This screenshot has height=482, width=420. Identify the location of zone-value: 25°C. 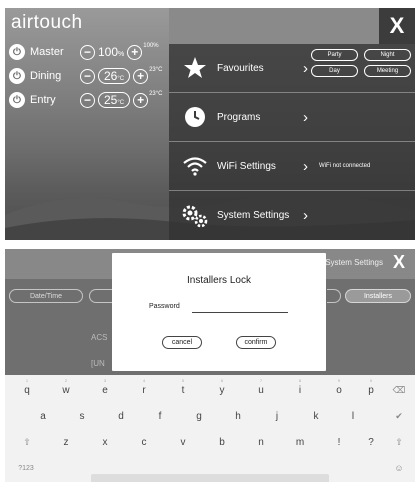
(114, 100).